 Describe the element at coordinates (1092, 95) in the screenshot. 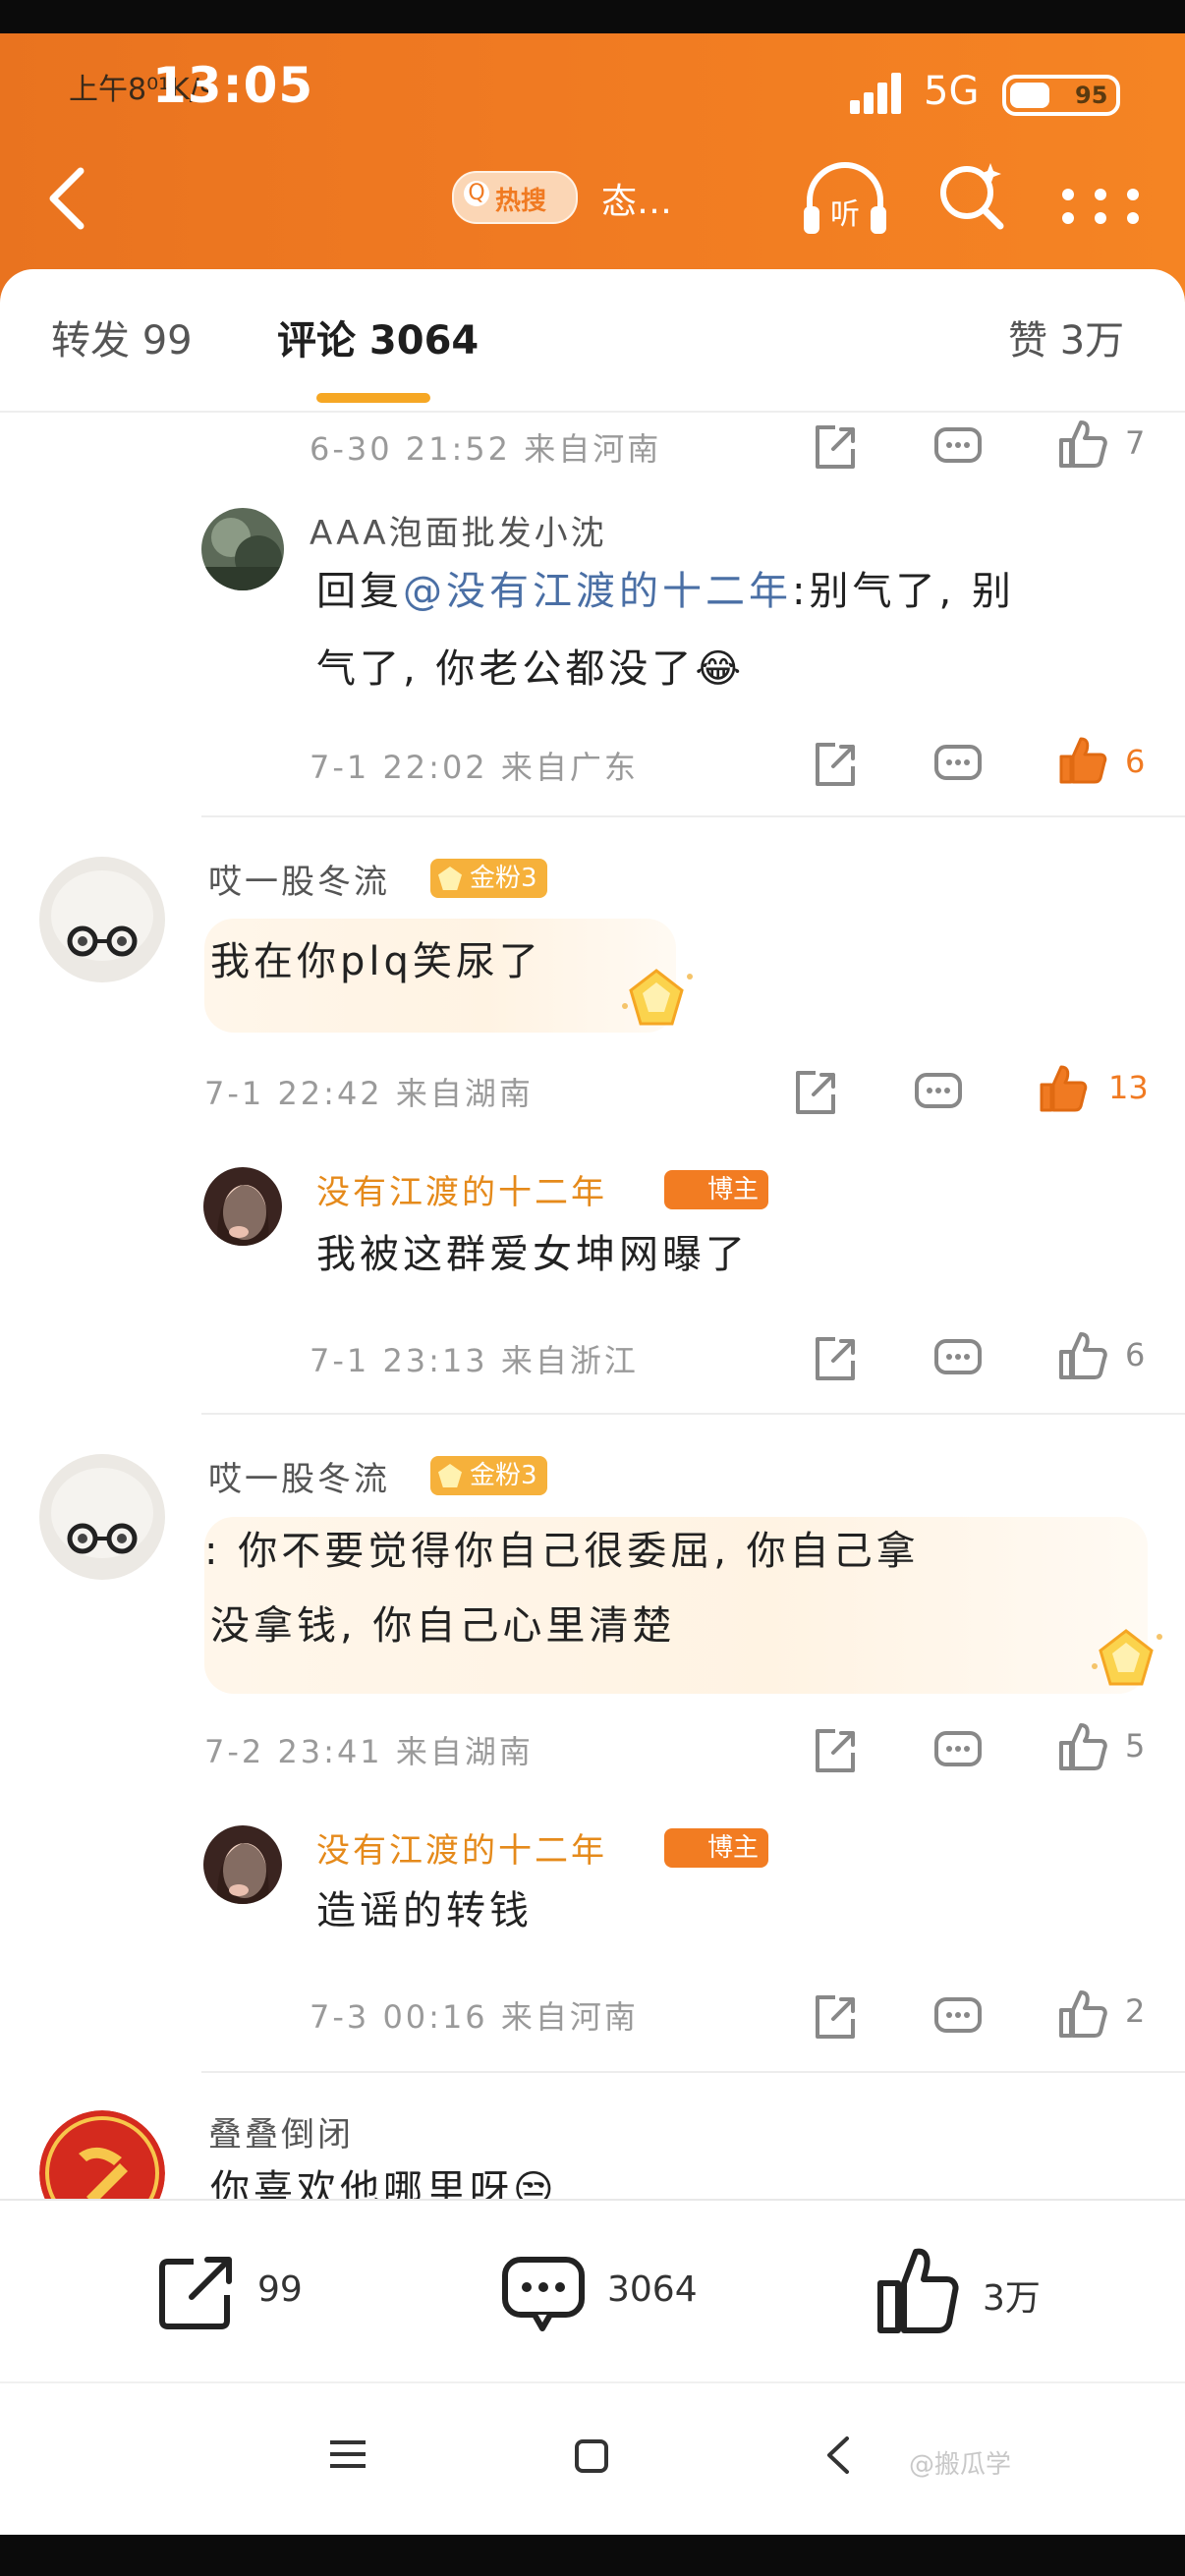

I see `battery-percent: 95` at that location.